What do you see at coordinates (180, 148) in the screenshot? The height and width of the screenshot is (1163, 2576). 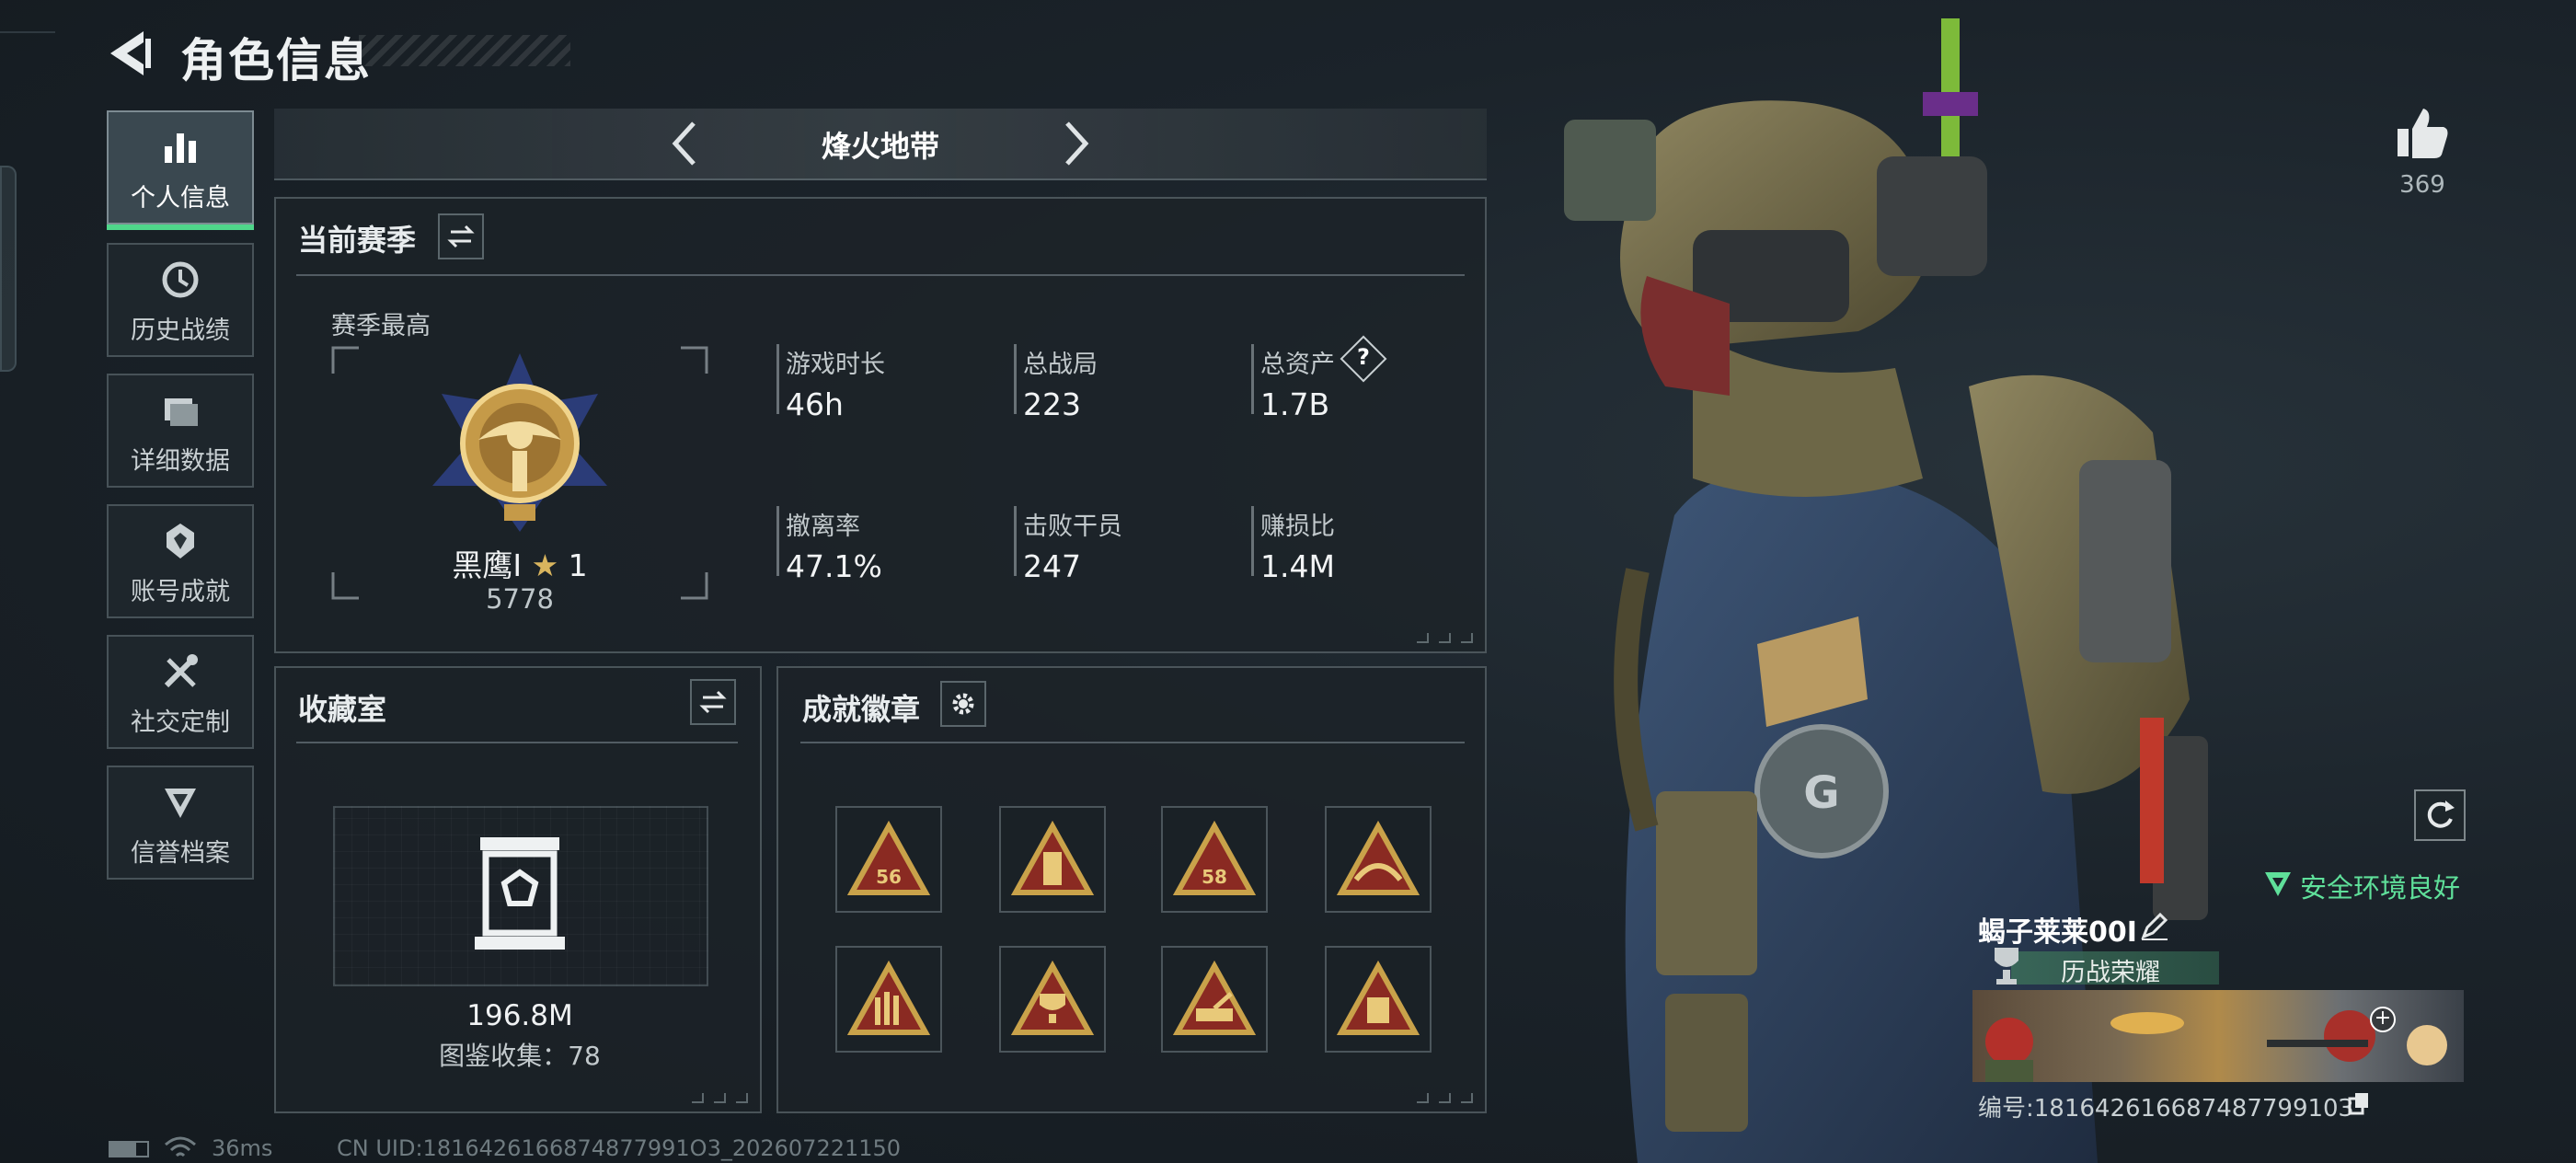 I see `bar-chart-icon` at bounding box center [180, 148].